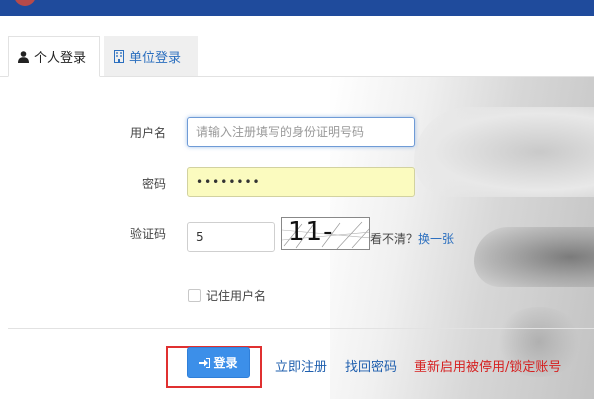  I want to click on remember-username-label: 记住用户名, so click(236, 296).